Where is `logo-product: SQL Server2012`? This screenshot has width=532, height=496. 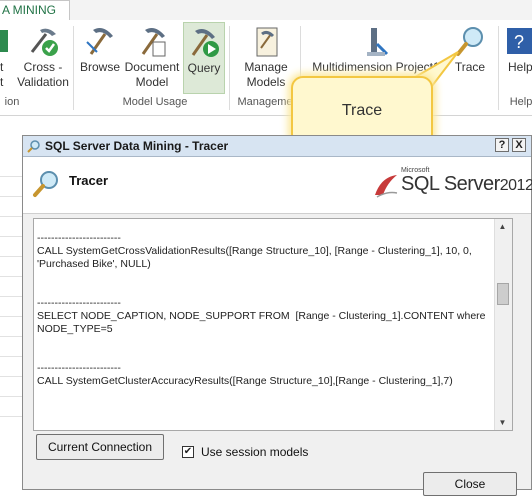
logo-product: SQL Server2012 is located at coordinates (466, 184).